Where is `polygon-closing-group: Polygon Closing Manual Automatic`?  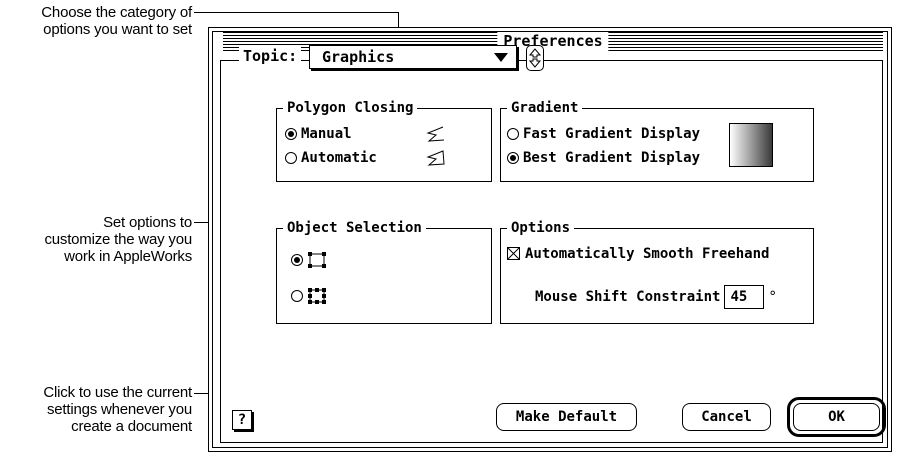
polygon-closing-group: Polygon Closing Manual Automatic is located at coordinates (384, 140).